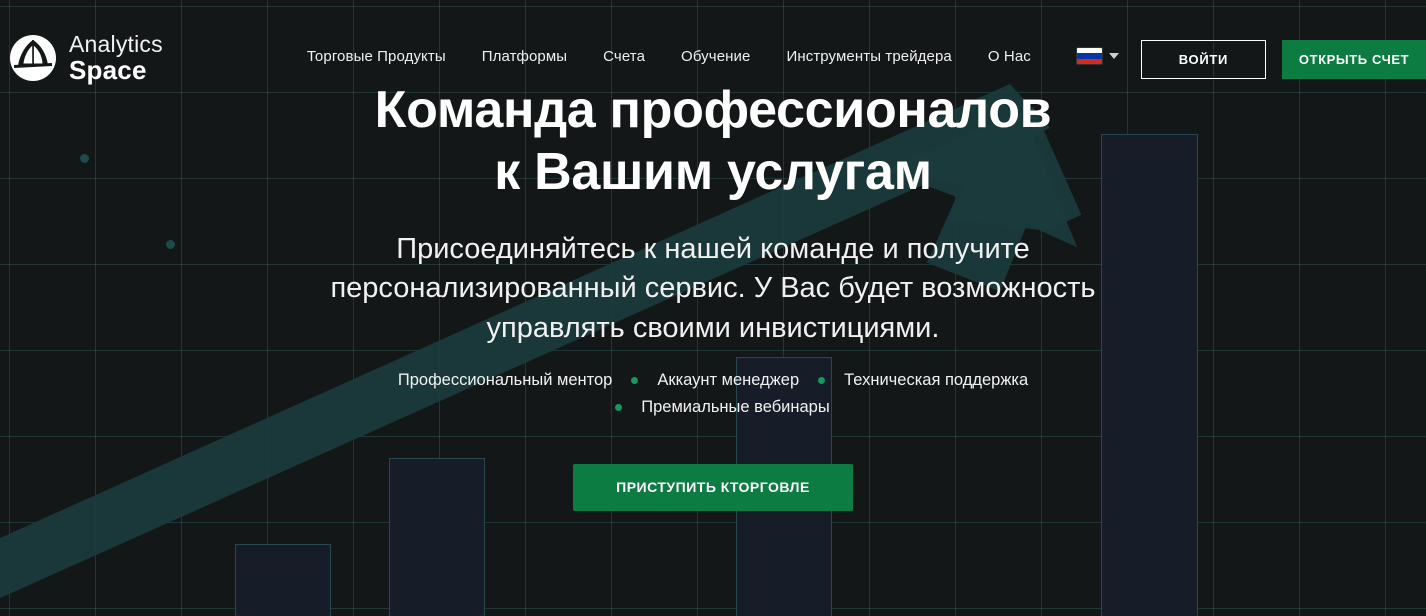 This screenshot has width=1426, height=616. Describe the element at coordinates (624, 56) in the screenshot. I see `nav-item-accounts: Счета` at that location.